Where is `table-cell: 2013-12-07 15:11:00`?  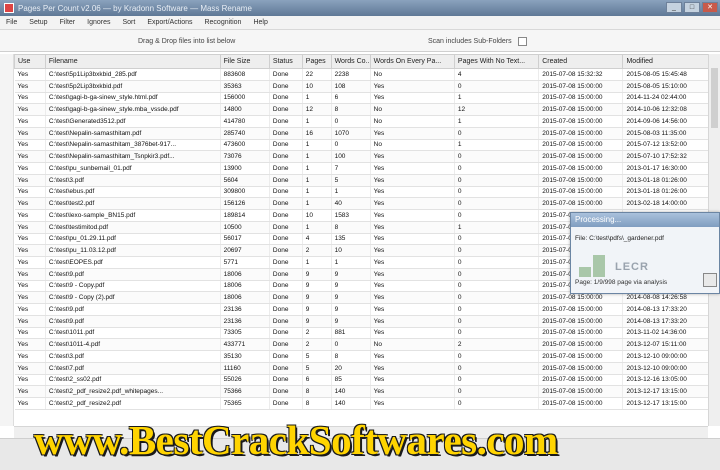 table-cell: 2013-12-07 15:11:00 is located at coordinates (668, 344).